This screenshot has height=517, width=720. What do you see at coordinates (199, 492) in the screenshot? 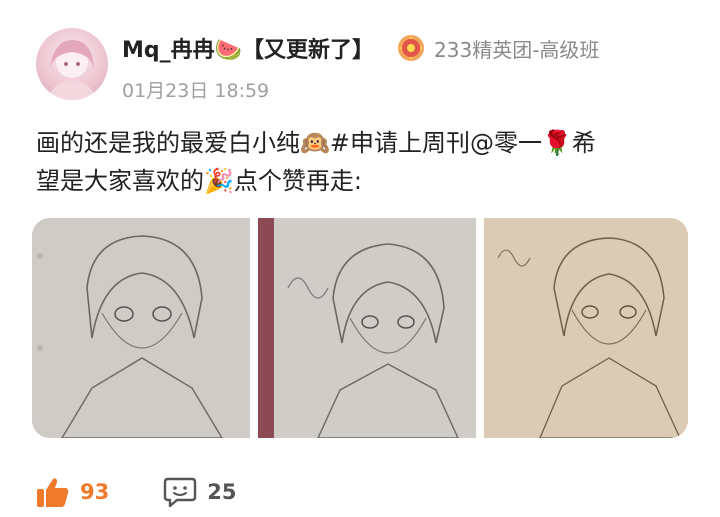
I see `comment-button: 25` at bounding box center [199, 492].